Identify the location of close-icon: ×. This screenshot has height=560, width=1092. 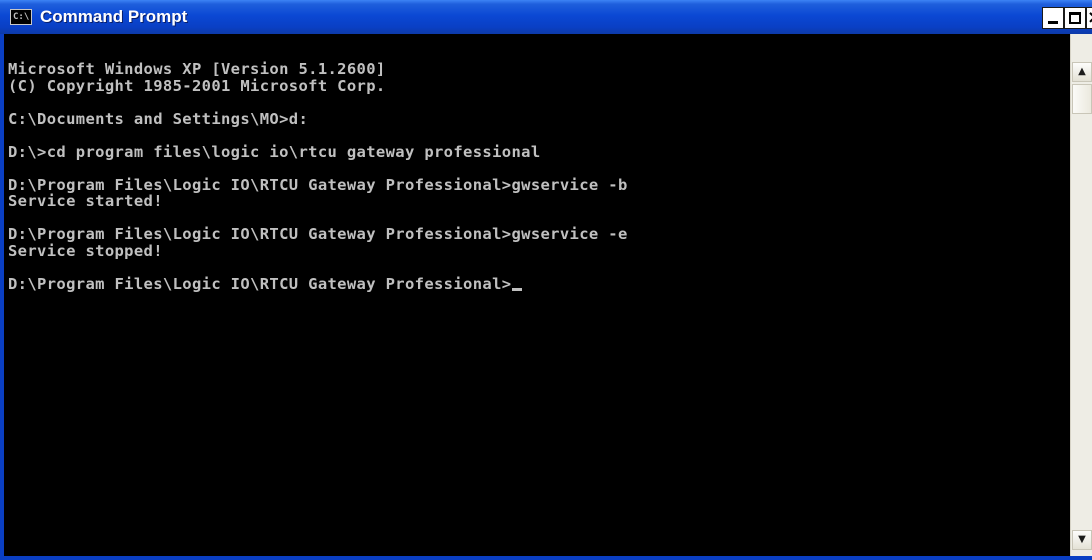
(1089, 18).